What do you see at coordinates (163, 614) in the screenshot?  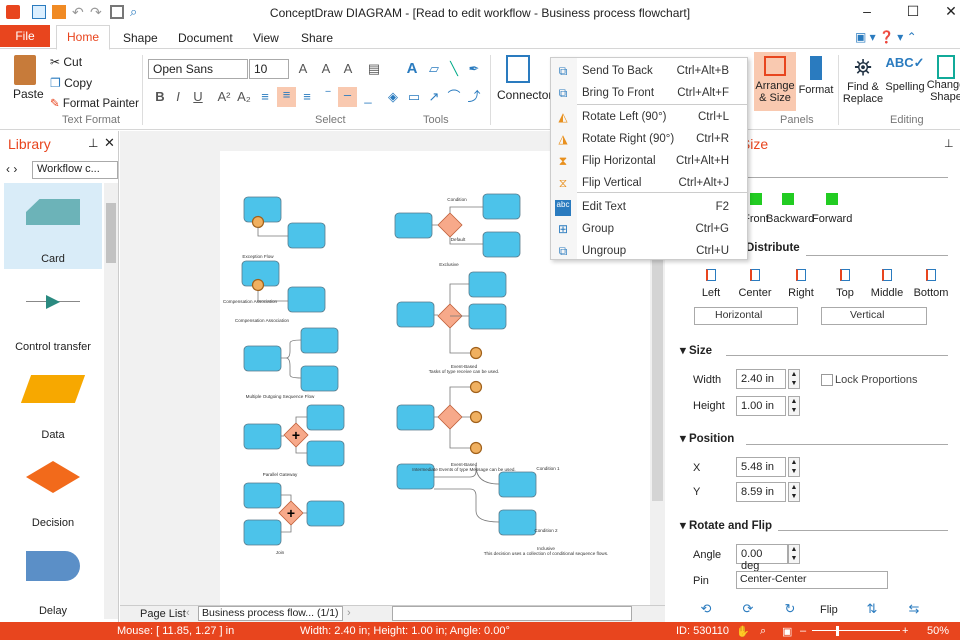 I see `page-list-label: Page List` at bounding box center [163, 614].